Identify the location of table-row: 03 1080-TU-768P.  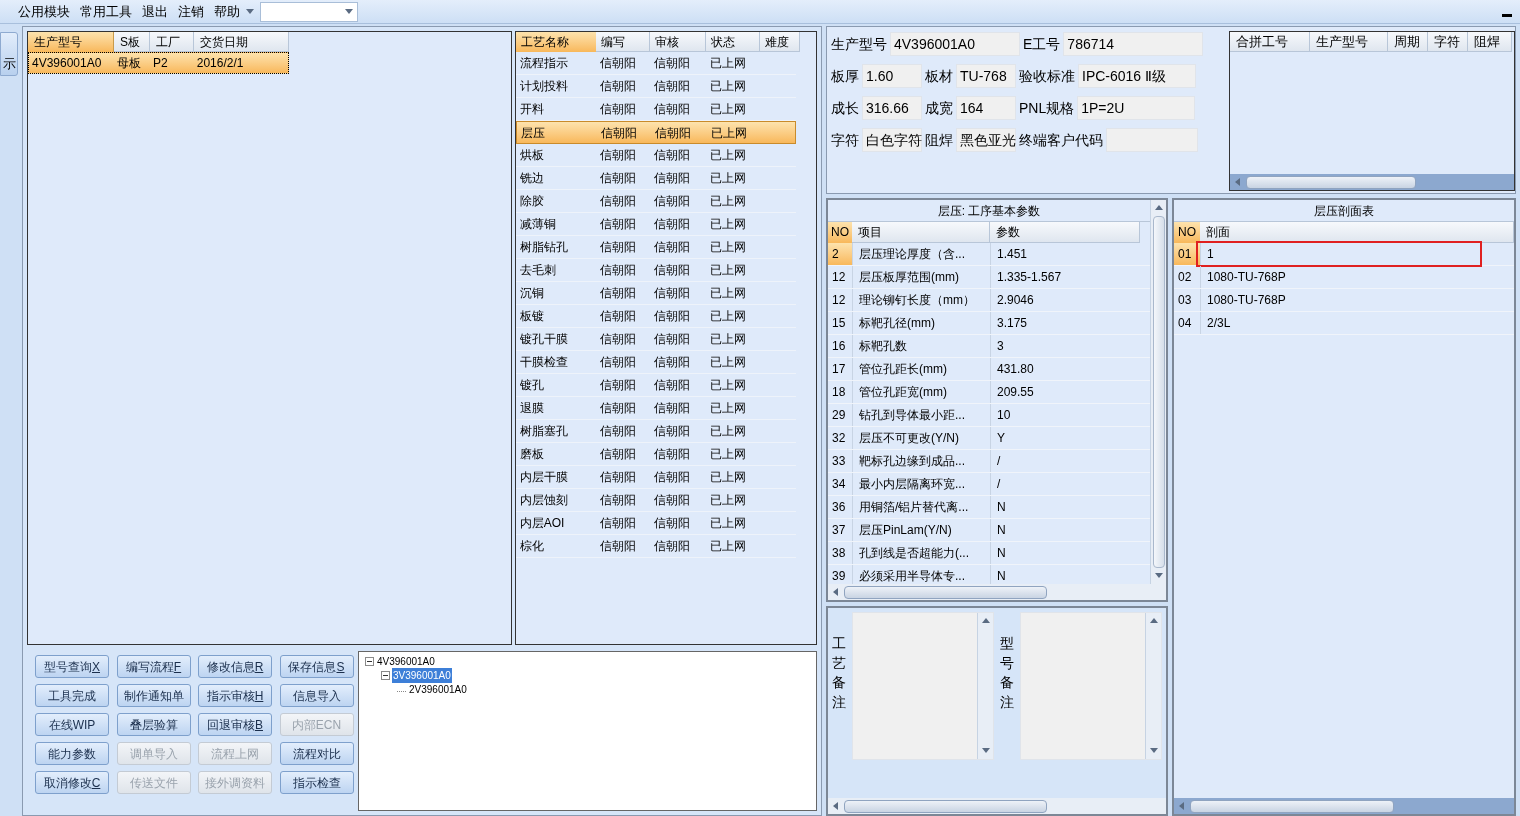
(1344, 300).